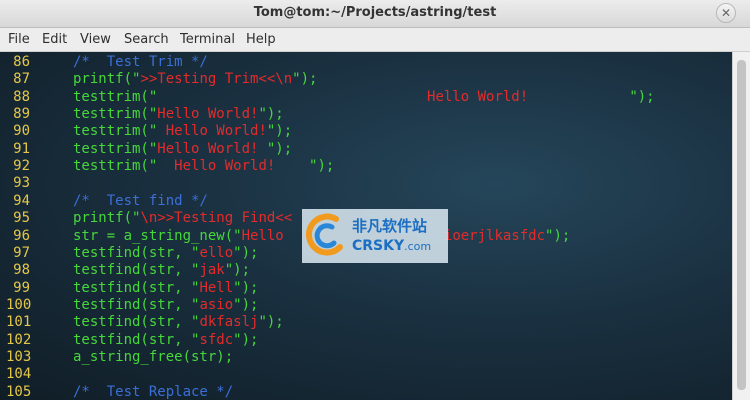 The height and width of the screenshot is (400, 750). I want to click on code-text: printf("\n>>Testing Find<<, so click(183, 218).